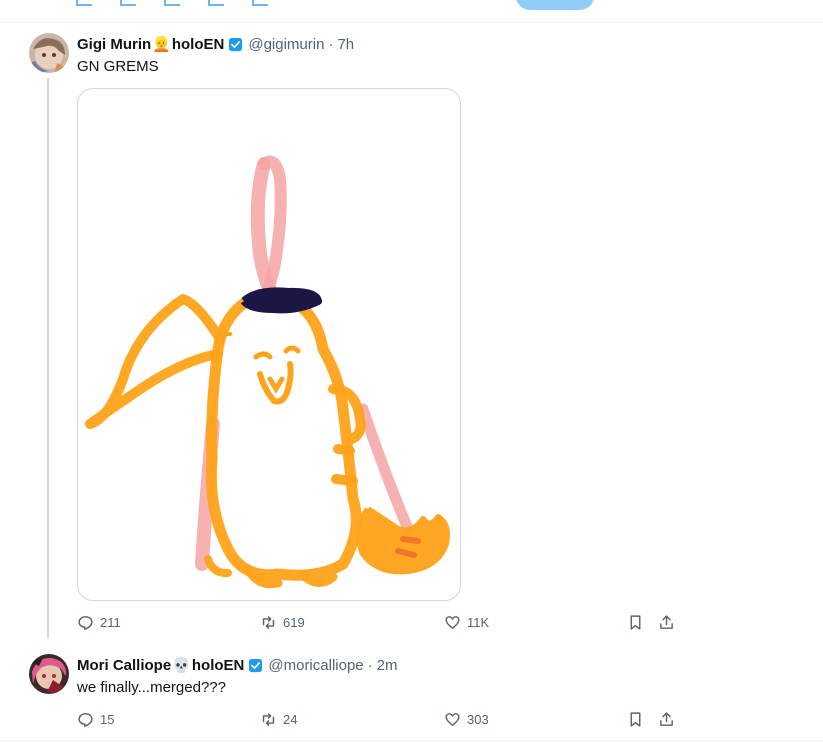 This screenshot has width=823, height=743. What do you see at coordinates (99, 622) in the screenshot?
I see `reply-button: 211` at bounding box center [99, 622].